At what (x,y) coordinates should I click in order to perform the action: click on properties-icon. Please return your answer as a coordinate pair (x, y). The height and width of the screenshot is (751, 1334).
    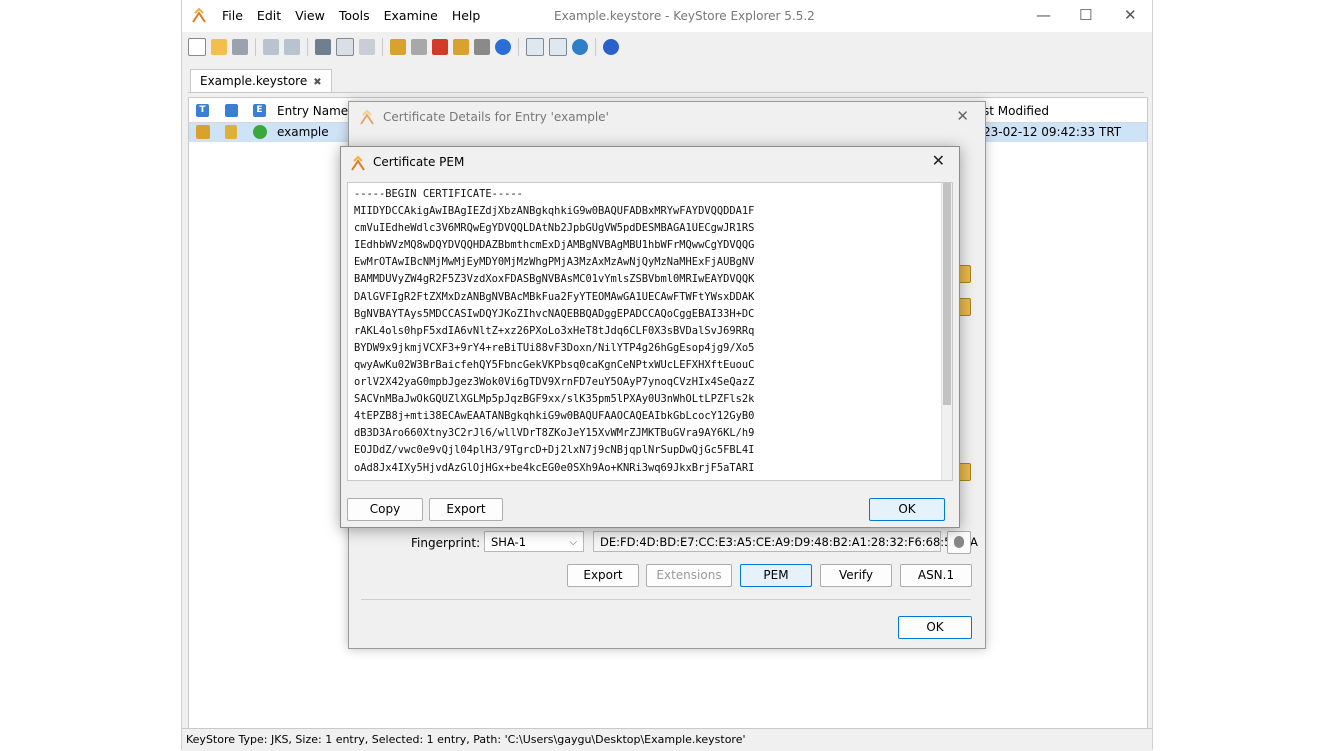
    Looking at the image, I should click on (503, 47).